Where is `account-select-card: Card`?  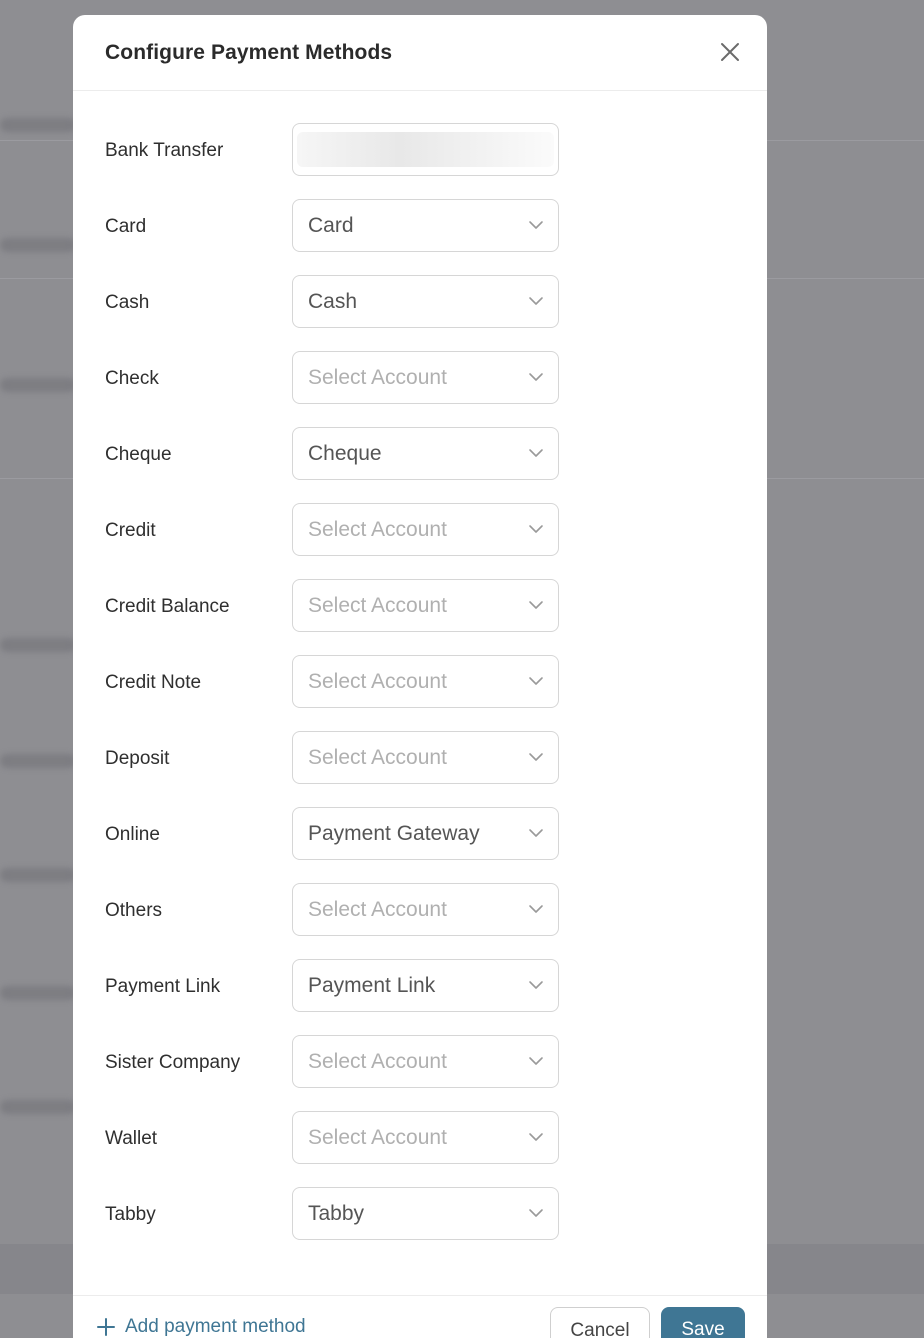
account-select-card: Card is located at coordinates (425, 225).